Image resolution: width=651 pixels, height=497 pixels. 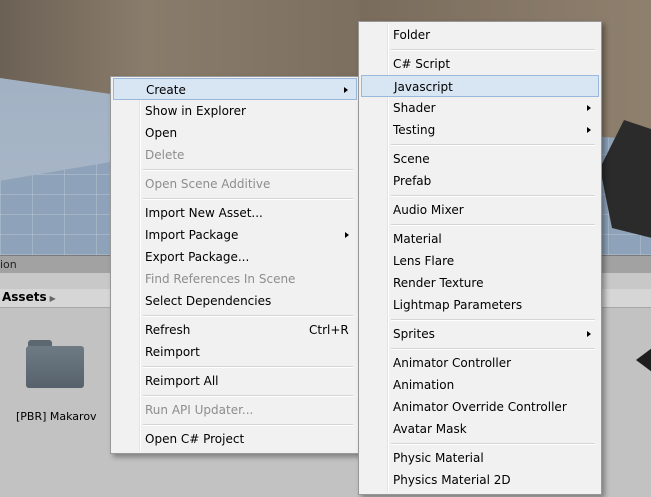 I want to click on menu-item-sprites: Sprites, so click(x=480, y=334).